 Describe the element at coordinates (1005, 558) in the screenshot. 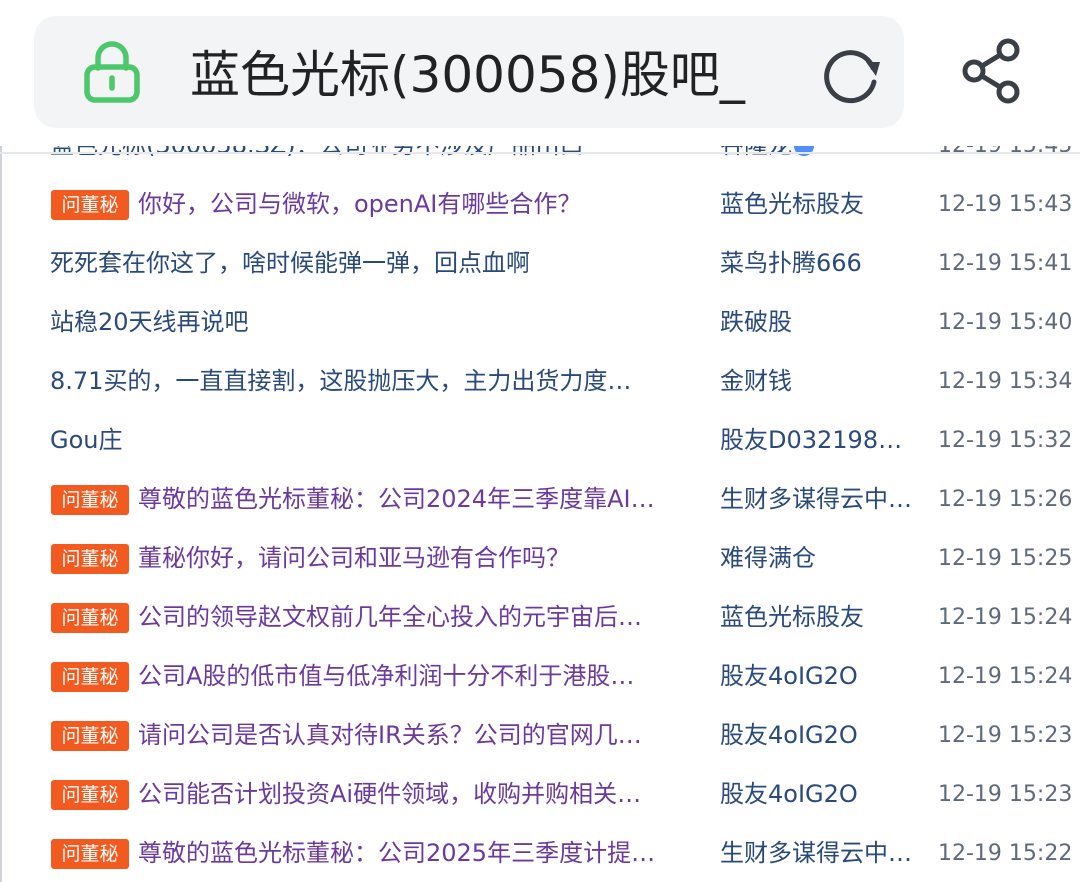

I see `post-time: 12-19 15:25` at that location.